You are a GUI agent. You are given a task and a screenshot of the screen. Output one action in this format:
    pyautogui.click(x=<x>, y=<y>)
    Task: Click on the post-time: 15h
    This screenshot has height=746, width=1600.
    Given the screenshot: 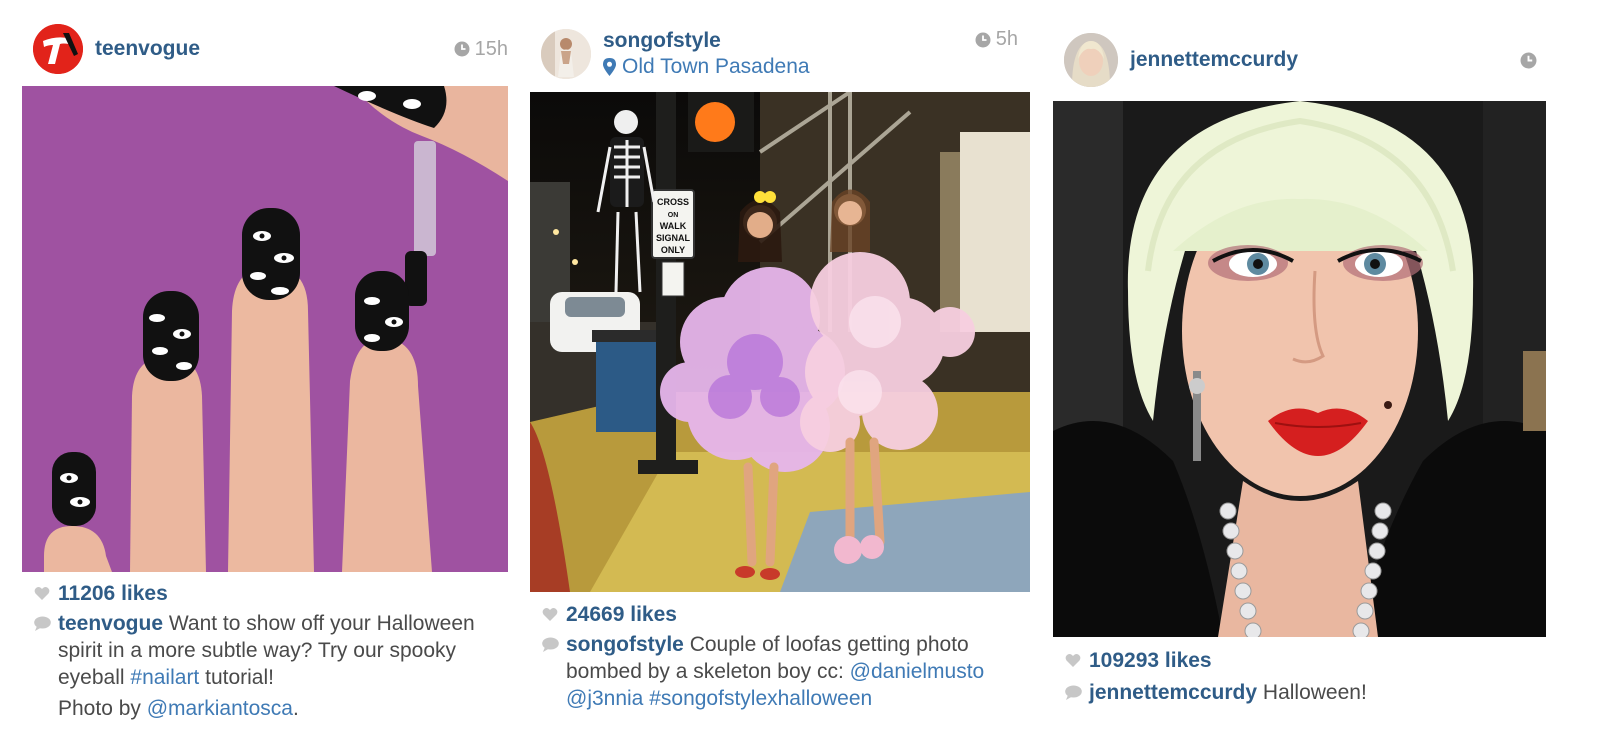 What is the action you would take?
    pyautogui.click(x=481, y=49)
    